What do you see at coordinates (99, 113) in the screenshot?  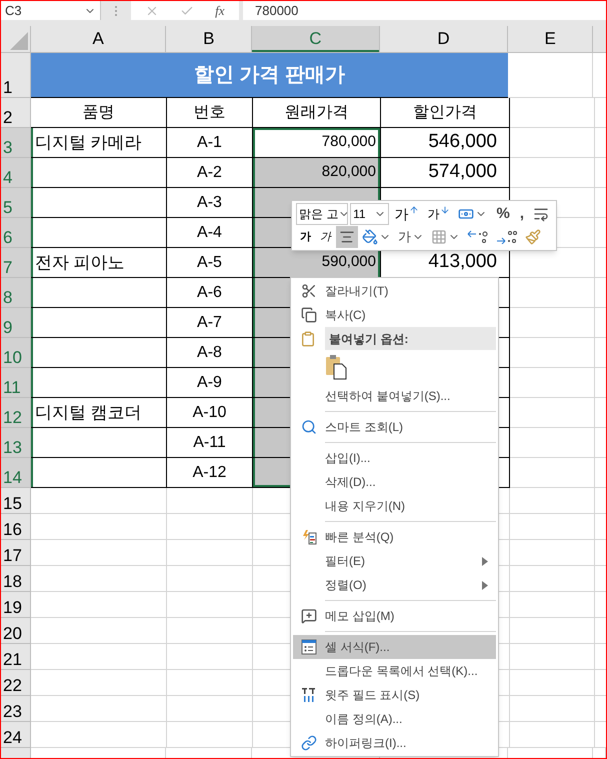 I see `table-cell: 품명` at bounding box center [99, 113].